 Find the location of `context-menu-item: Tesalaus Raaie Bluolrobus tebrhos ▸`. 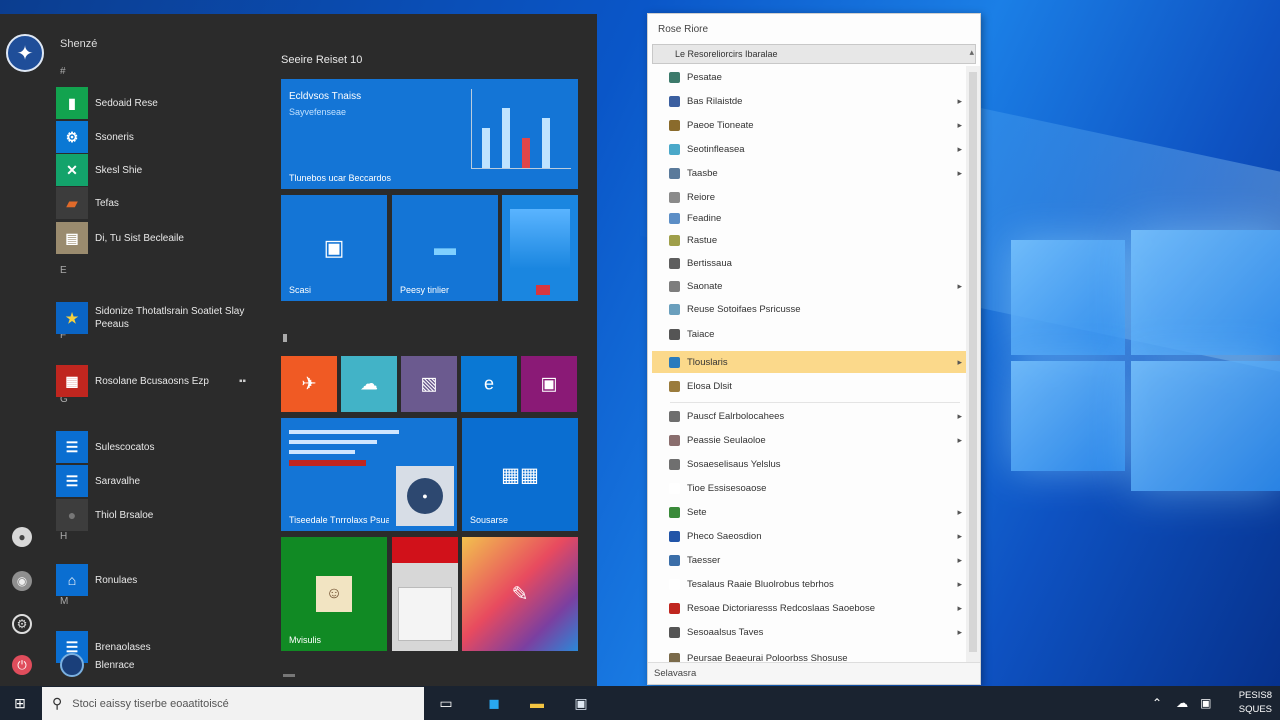

context-menu-item: Tesalaus Raaie Bluolrobus tebrhos ▸ is located at coordinates (809, 584).